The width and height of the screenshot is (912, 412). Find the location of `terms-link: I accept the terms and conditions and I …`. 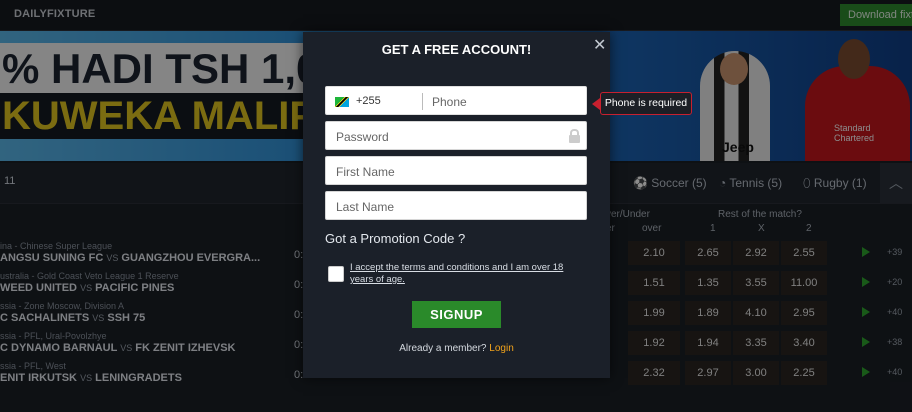

terms-link: I accept the terms and conditions and I … is located at coordinates (465, 274).